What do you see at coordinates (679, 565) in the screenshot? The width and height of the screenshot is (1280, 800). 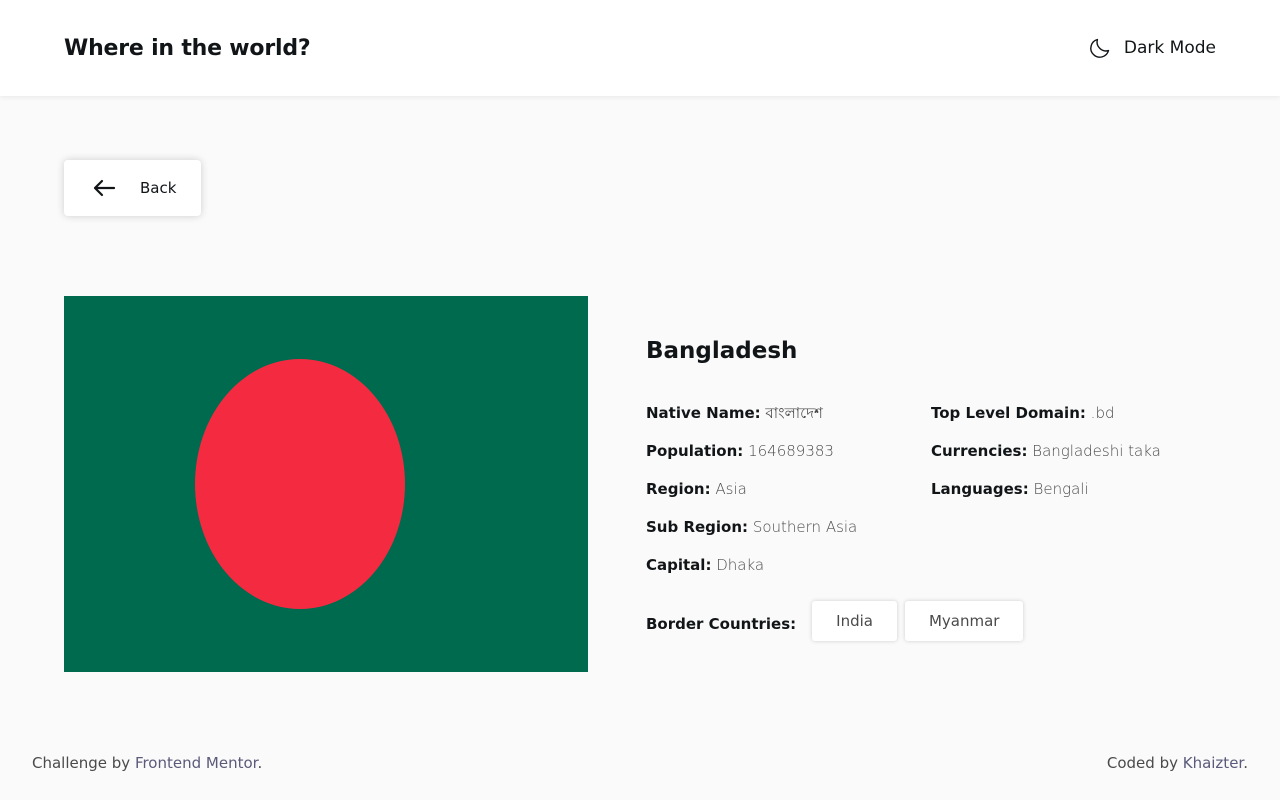 I see `info-label: Capital:` at bounding box center [679, 565].